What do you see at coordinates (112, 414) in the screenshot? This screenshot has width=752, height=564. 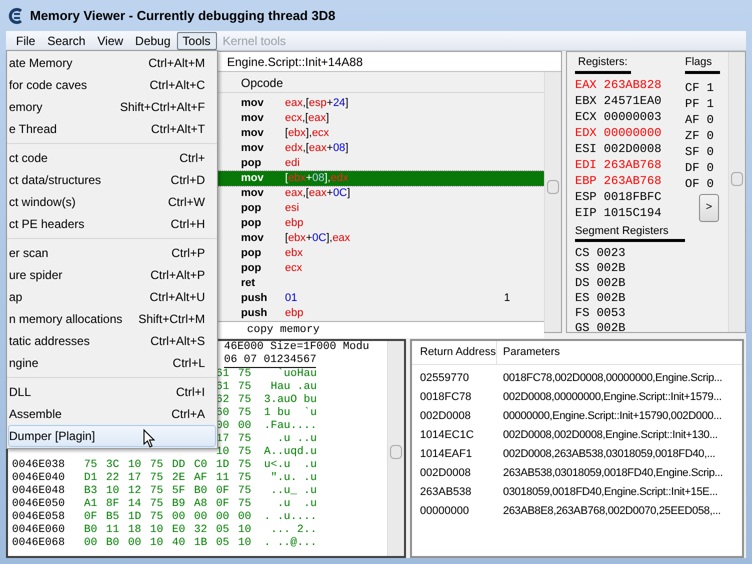 I see `menu-entry: Assemble Ctrl+A` at bounding box center [112, 414].